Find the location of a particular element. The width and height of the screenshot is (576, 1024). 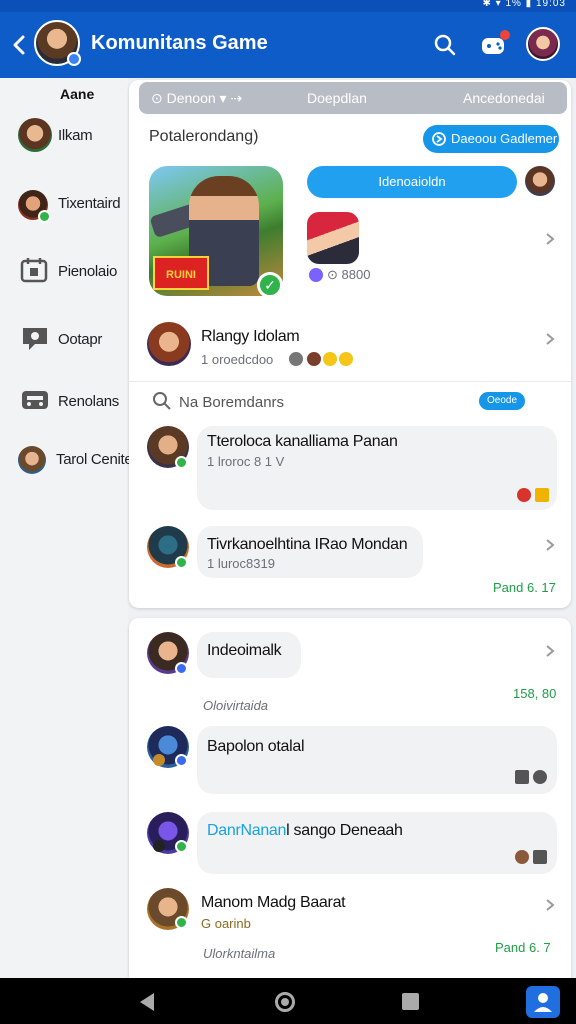

message-sub: Oloivirtaida is located at coordinates (236, 705).